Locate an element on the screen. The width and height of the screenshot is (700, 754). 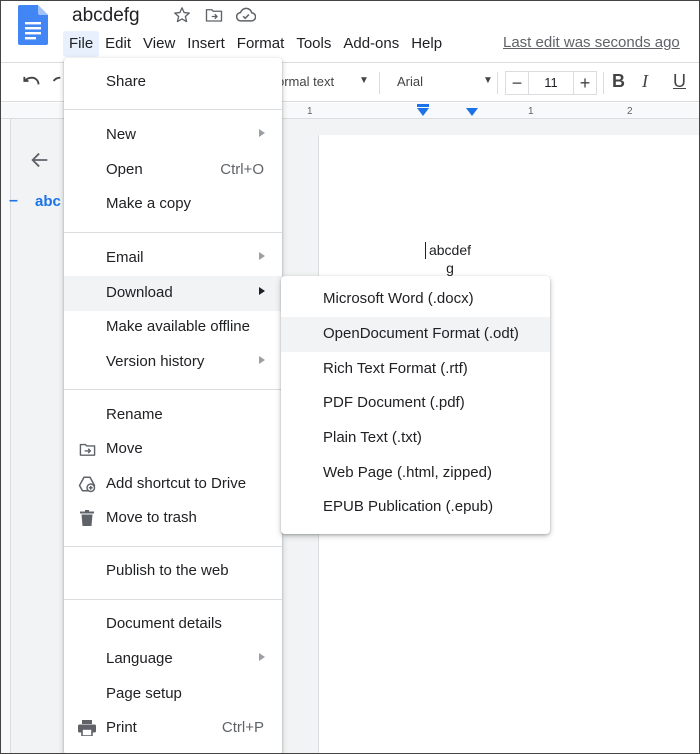
menu-format: Format is located at coordinates (261, 44).